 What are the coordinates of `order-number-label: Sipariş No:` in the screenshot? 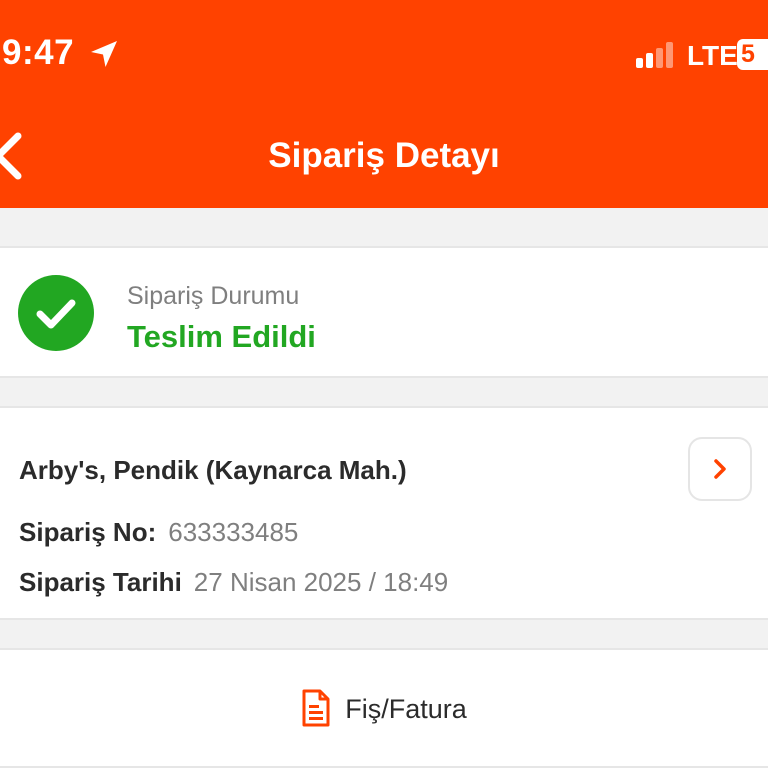 It's located at (88, 532).